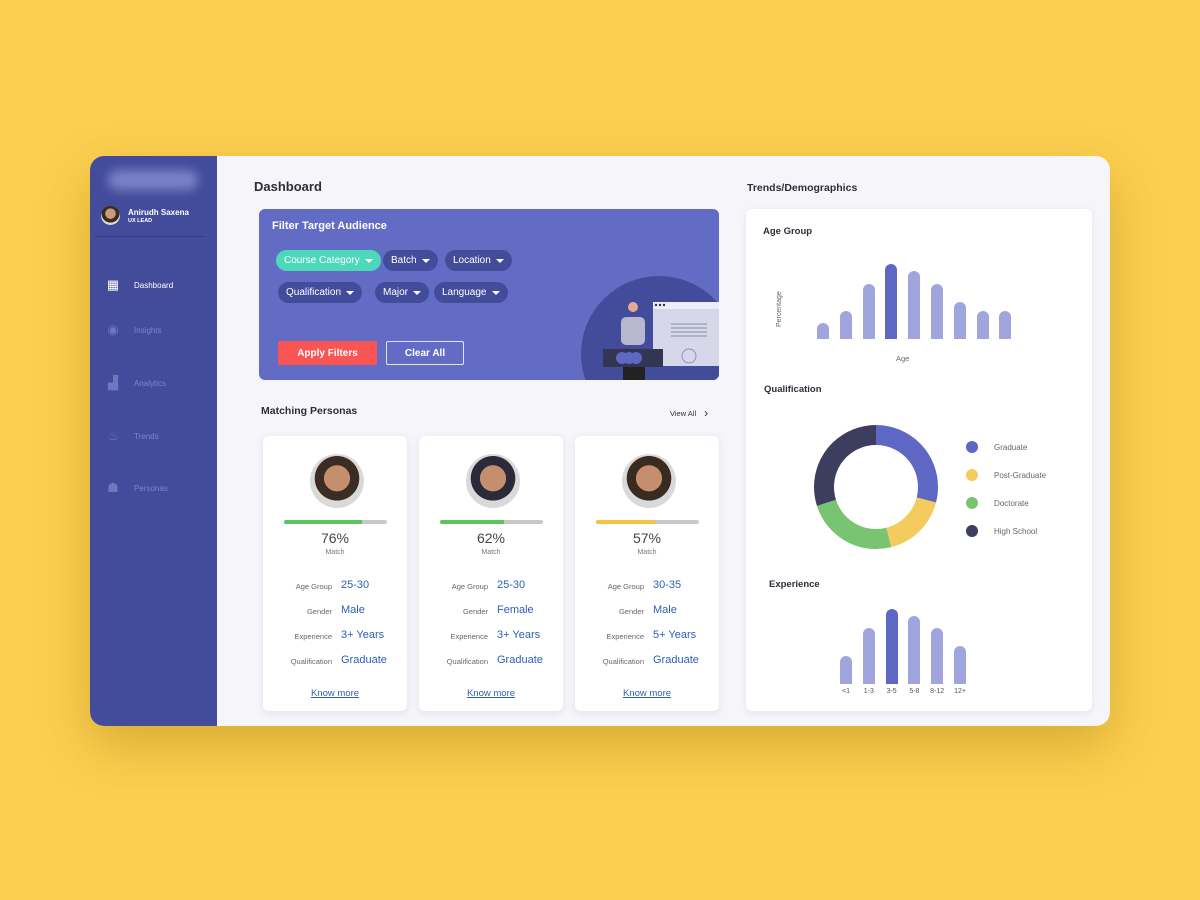 The image size is (1200, 900). Describe the element at coordinates (779, 309) in the screenshot. I see `age-ylabel: Percentage` at that location.